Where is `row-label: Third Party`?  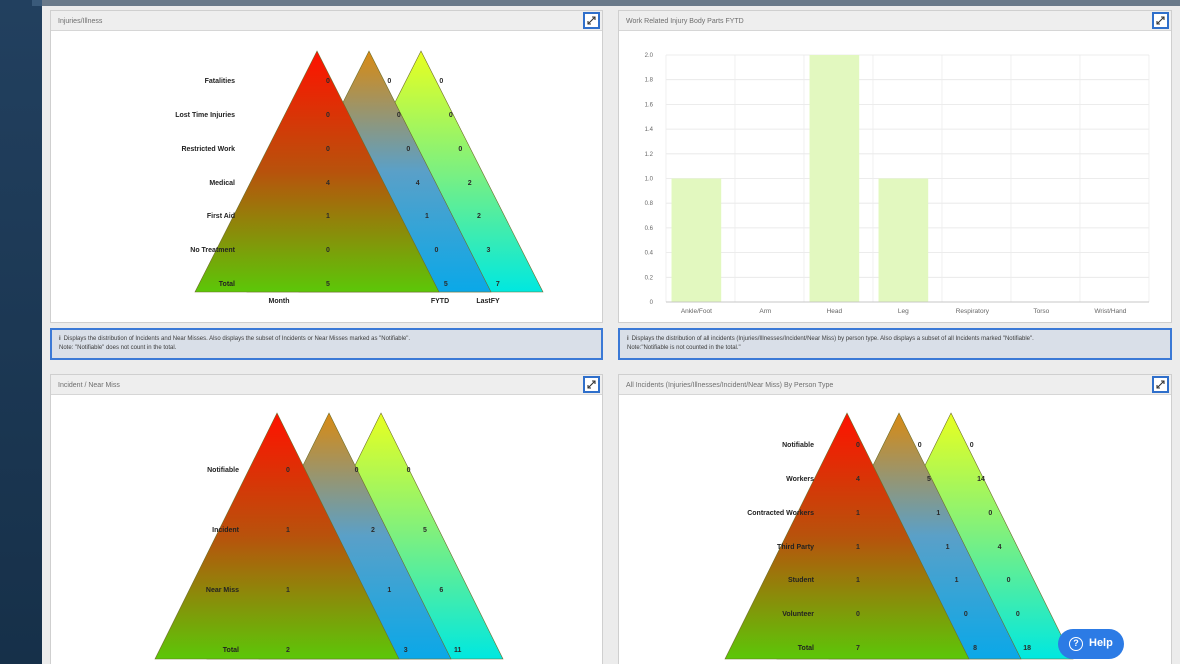
row-label: Third Party is located at coordinates (795, 547).